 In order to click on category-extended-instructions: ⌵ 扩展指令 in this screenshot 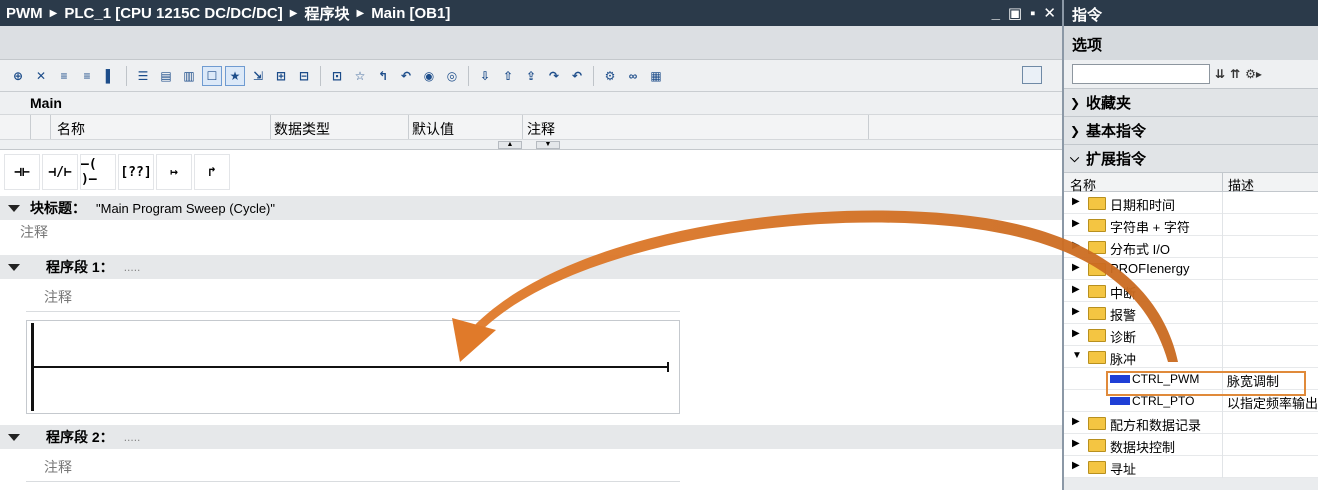, I will do `click(1191, 158)`.